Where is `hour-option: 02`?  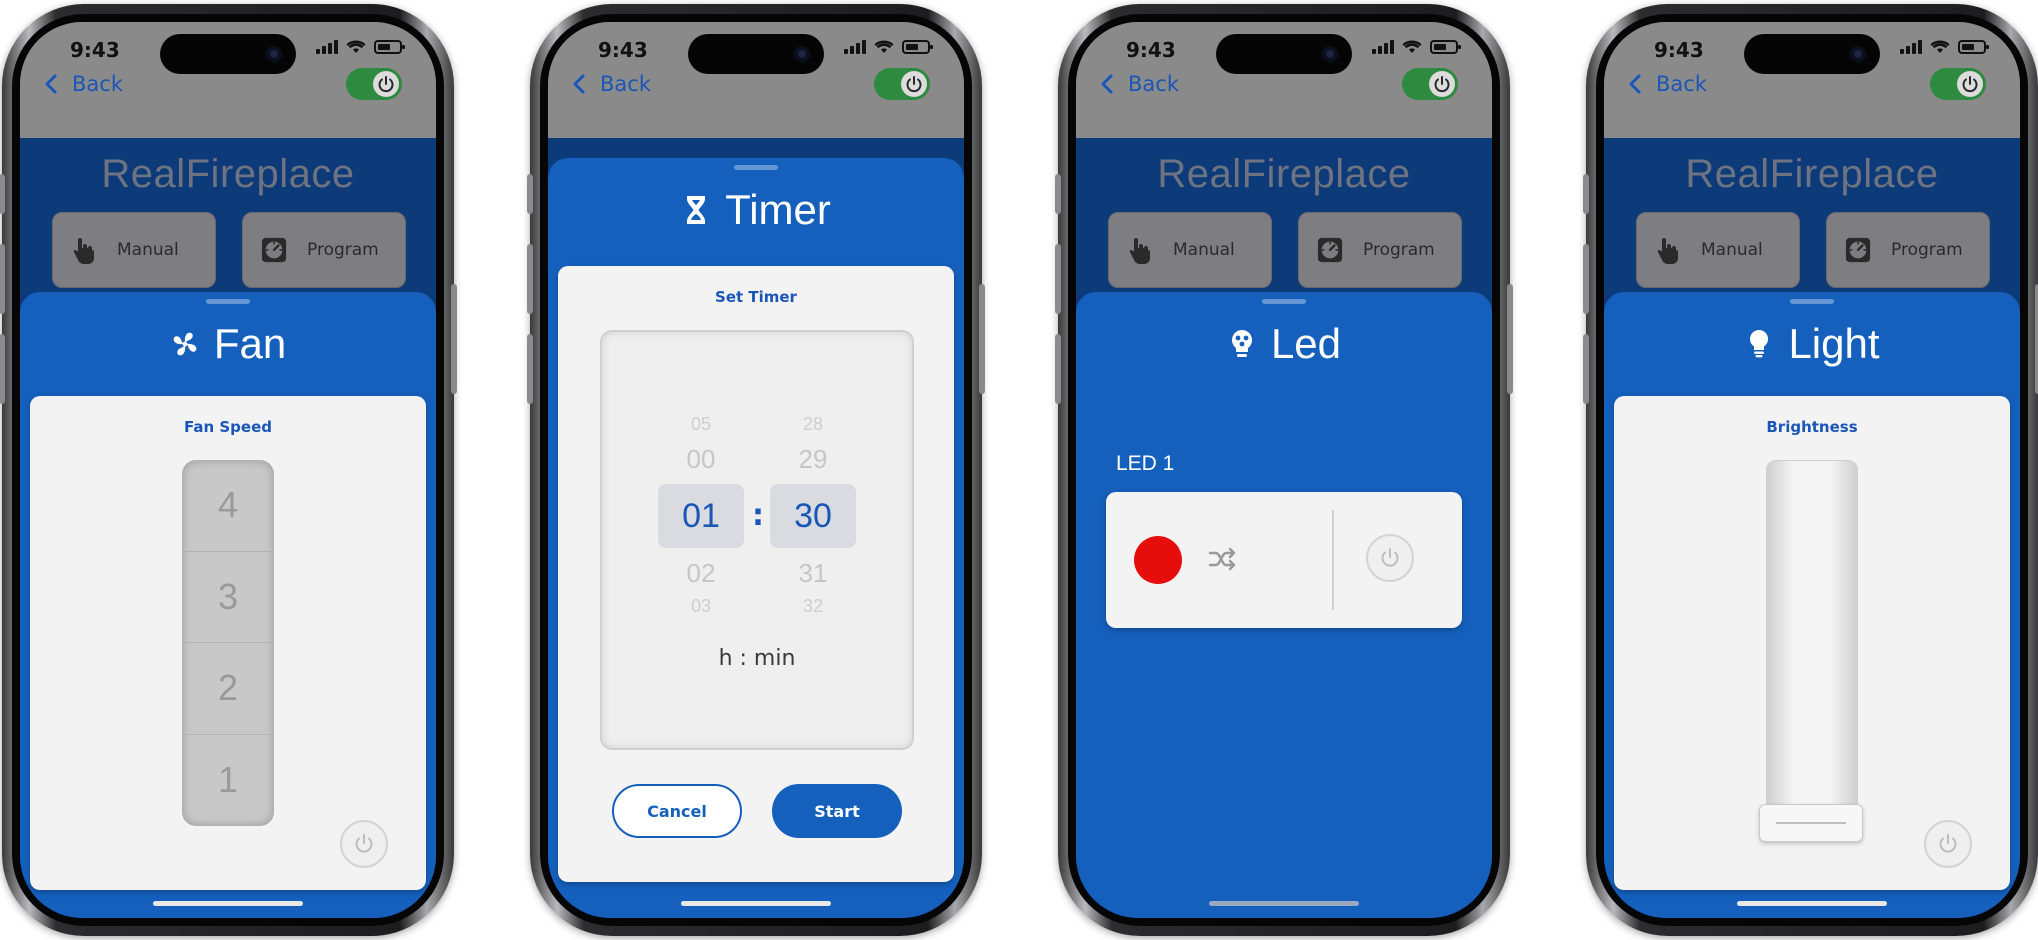
hour-option: 02 is located at coordinates (701, 573).